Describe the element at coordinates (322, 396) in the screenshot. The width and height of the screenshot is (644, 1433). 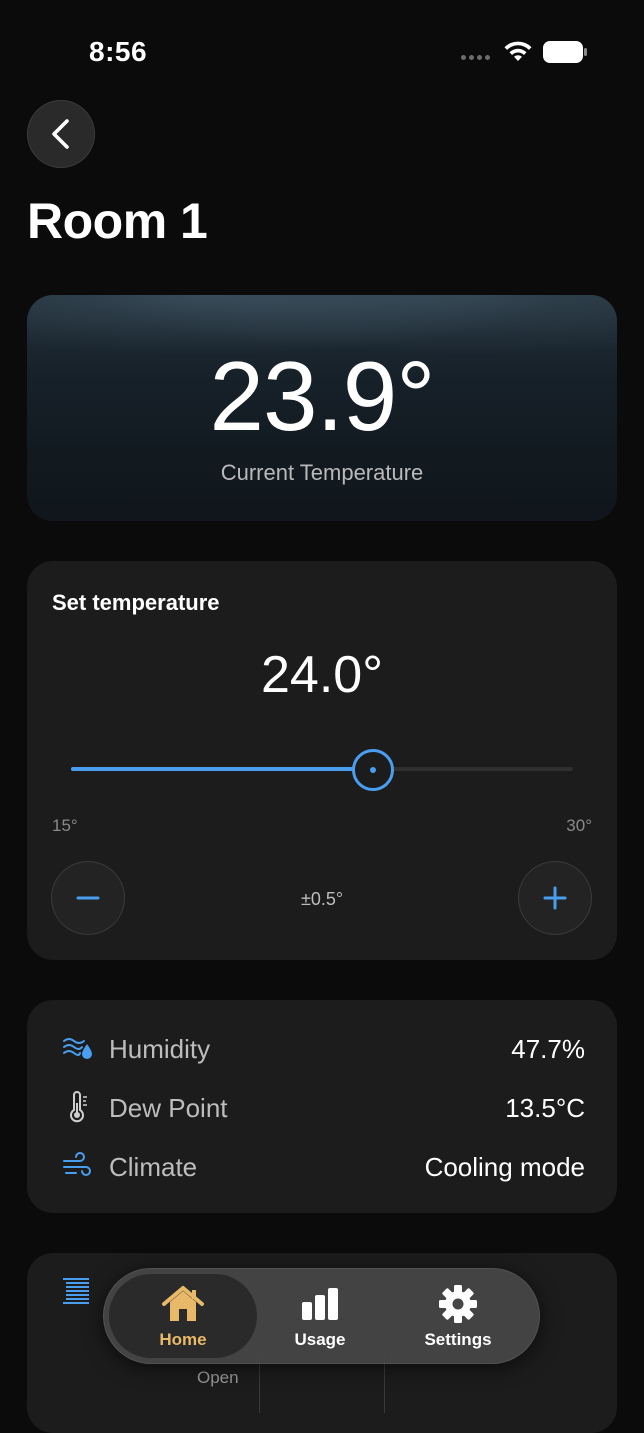
I see `current-temperature-value: 23.9°` at that location.